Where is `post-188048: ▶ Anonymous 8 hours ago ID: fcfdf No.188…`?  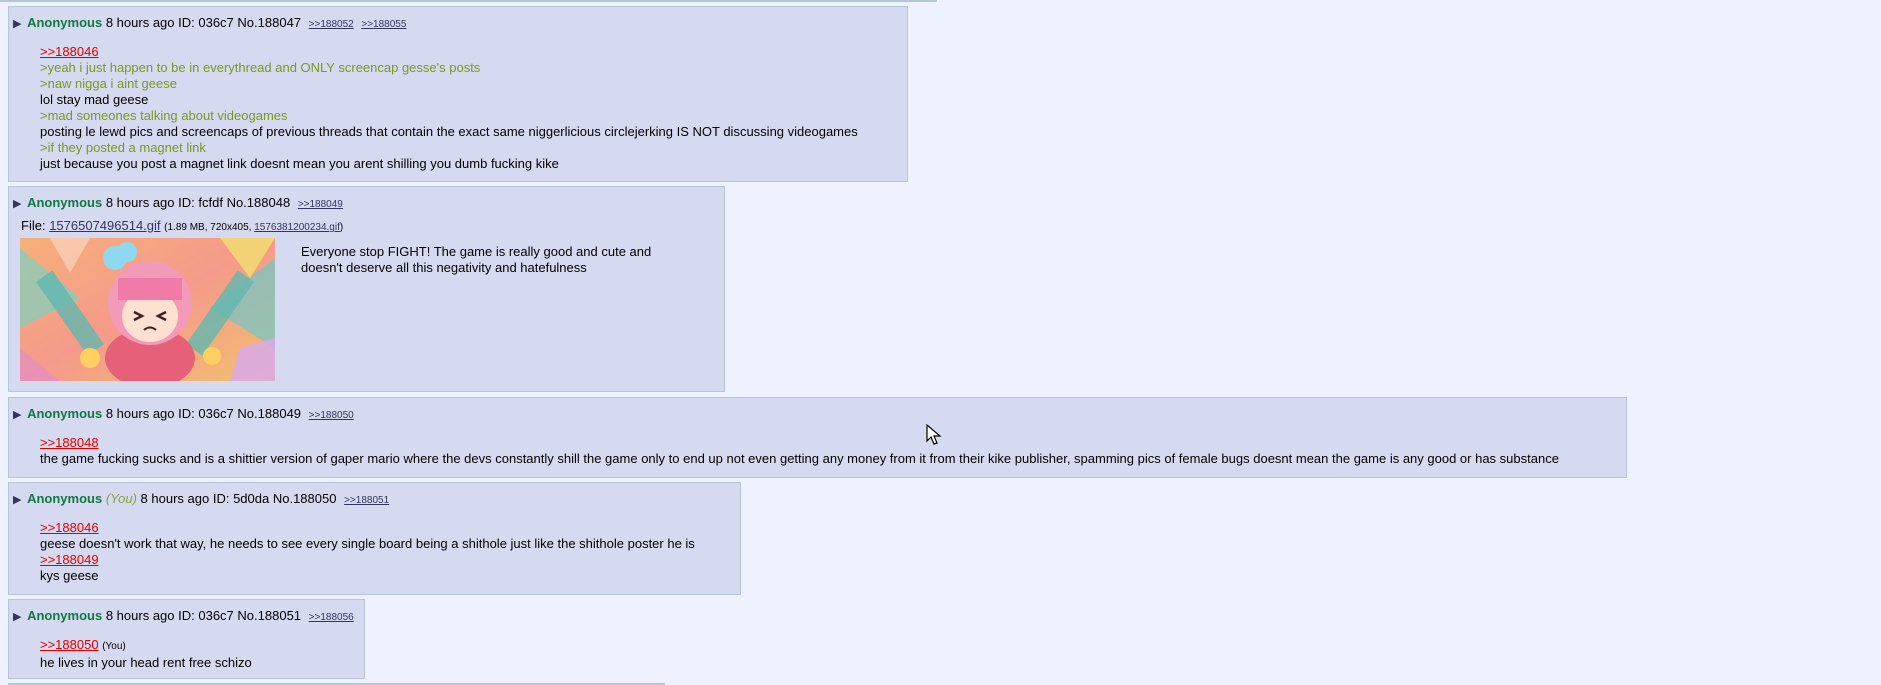 post-188048: ▶ Anonymous 8 hours ago ID: fcfdf No.188… is located at coordinates (366, 289).